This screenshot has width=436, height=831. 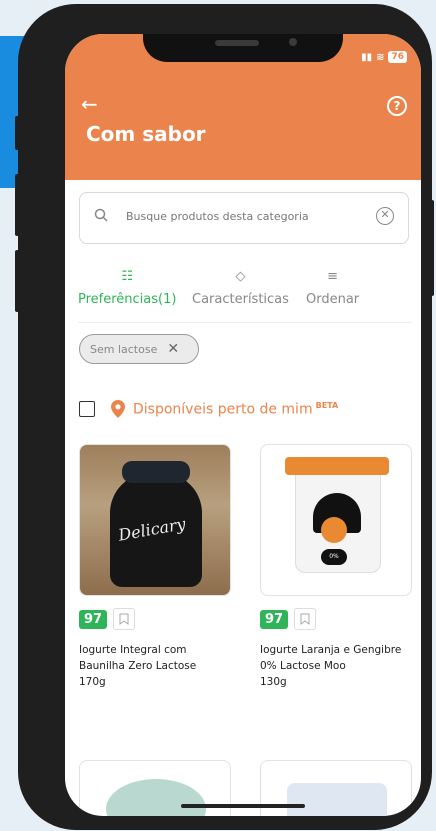 What do you see at coordinates (332, 286) in the screenshot?
I see `tab-sort: ≡ Ordenar` at bounding box center [332, 286].